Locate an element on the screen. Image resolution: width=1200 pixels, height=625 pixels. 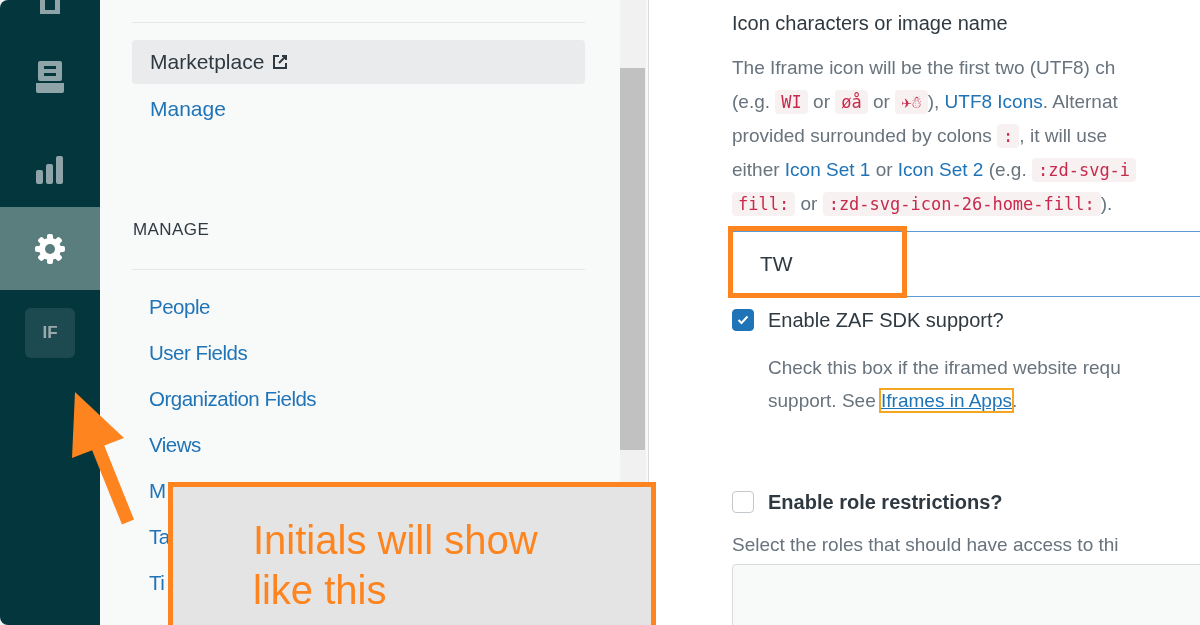
sidebar-link: User Fields is located at coordinates (198, 352).